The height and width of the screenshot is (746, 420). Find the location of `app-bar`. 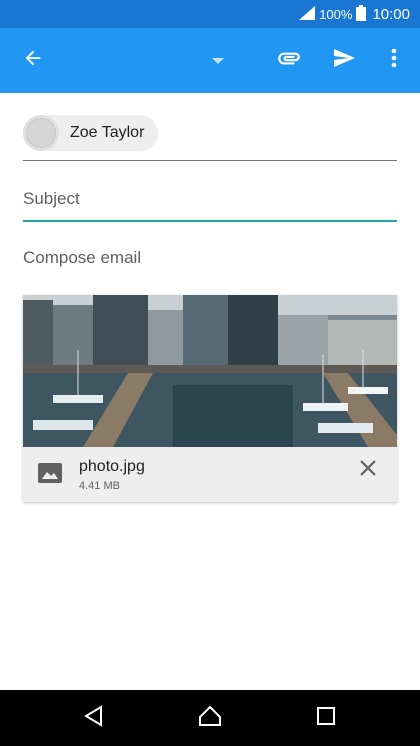

app-bar is located at coordinates (210, 60).